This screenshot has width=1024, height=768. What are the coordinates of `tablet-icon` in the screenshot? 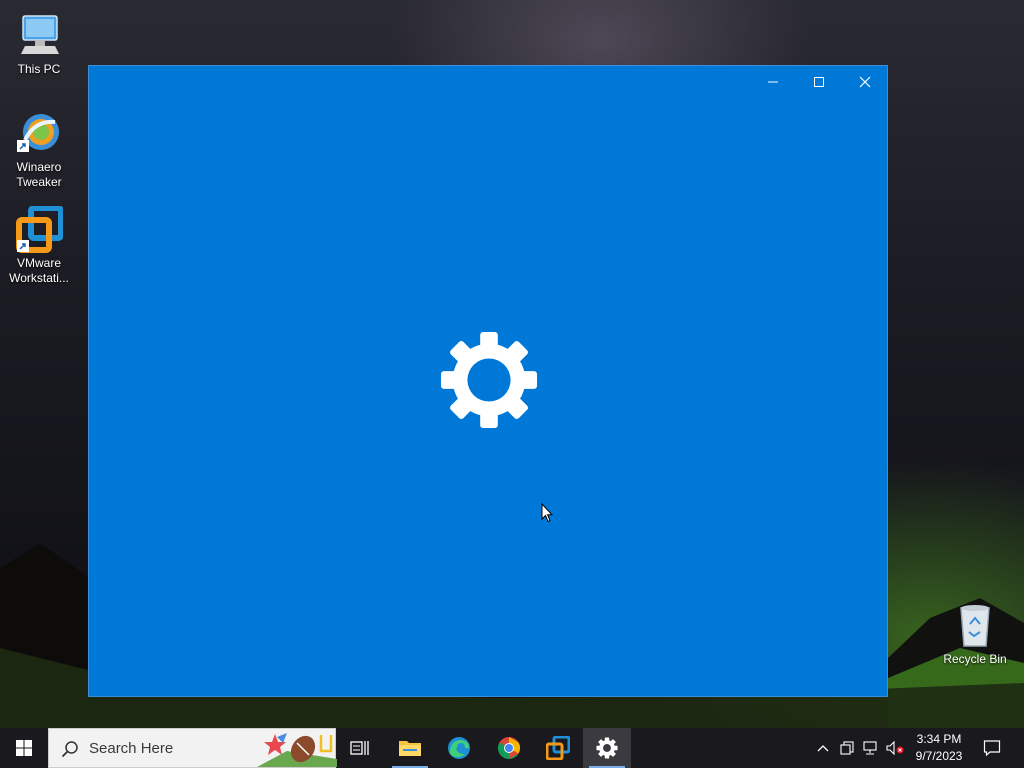 It's located at (847, 748).